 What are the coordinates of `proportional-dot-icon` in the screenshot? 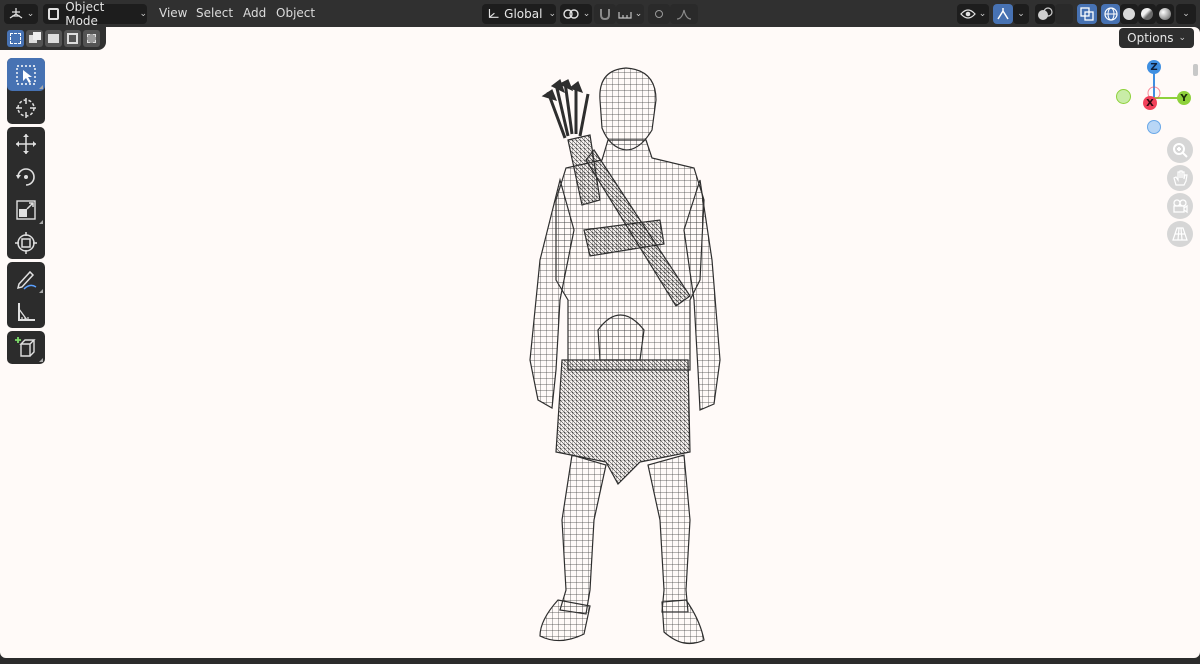 It's located at (659, 14).